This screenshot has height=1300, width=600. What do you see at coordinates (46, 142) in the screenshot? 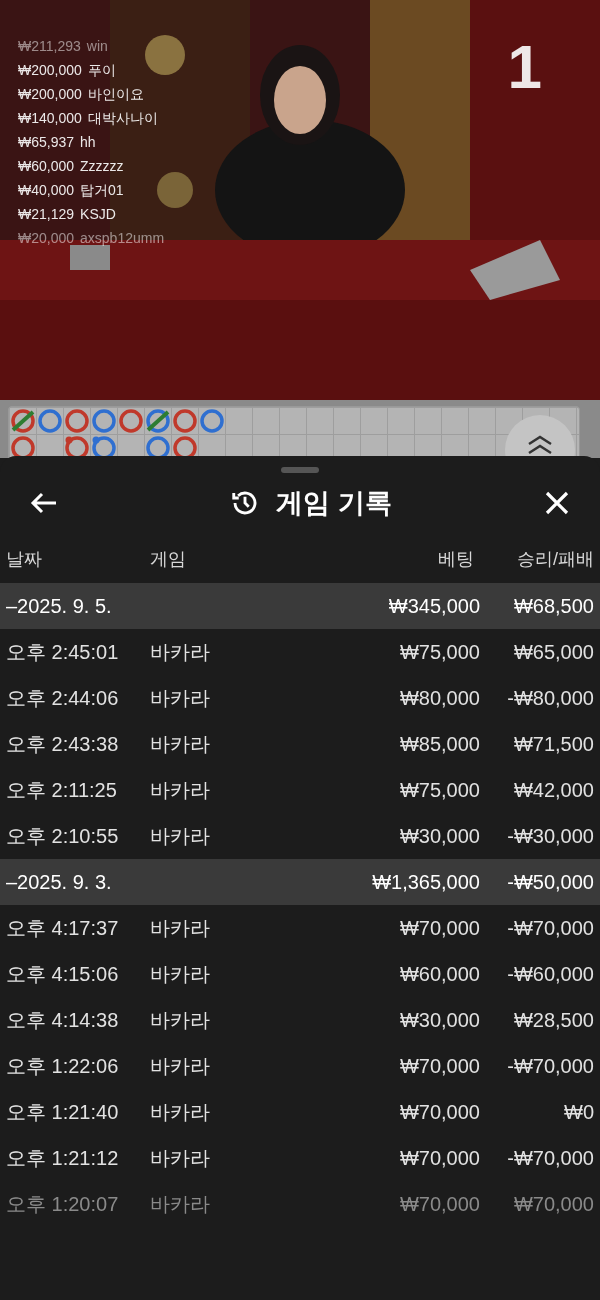
I see `winner-amount: ₩65,937` at bounding box center [46, 142].